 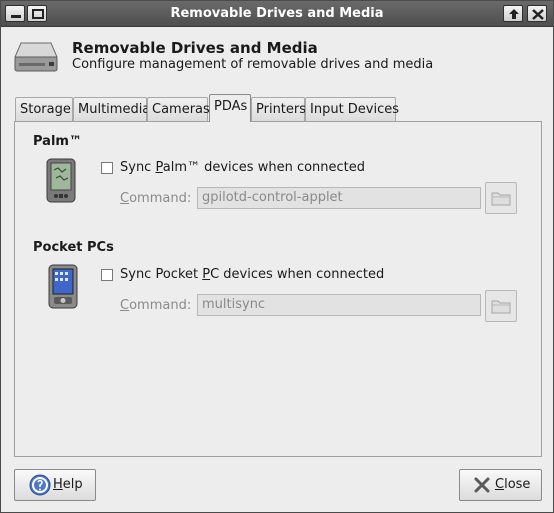 What do you see at coordinates (264, 167) in the screenshot?
I see `label-text: alm™ devices when connected` at bounding box center [264, 167].